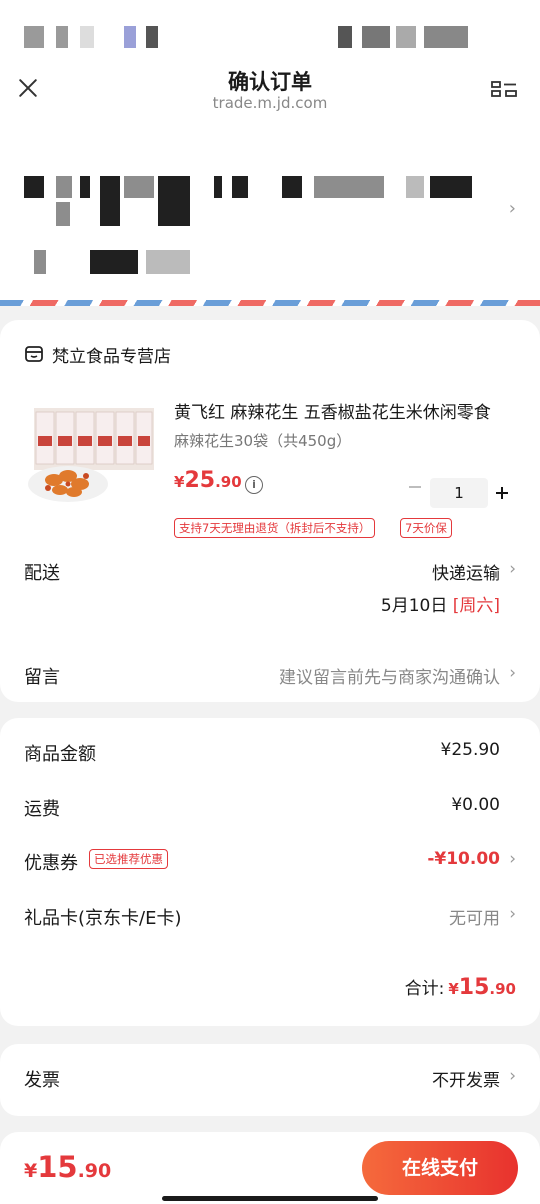 Image resolution: width=540 pixels, height=1204 pixels. I want to click on invoice-label: 发票, so click(42, 1080).